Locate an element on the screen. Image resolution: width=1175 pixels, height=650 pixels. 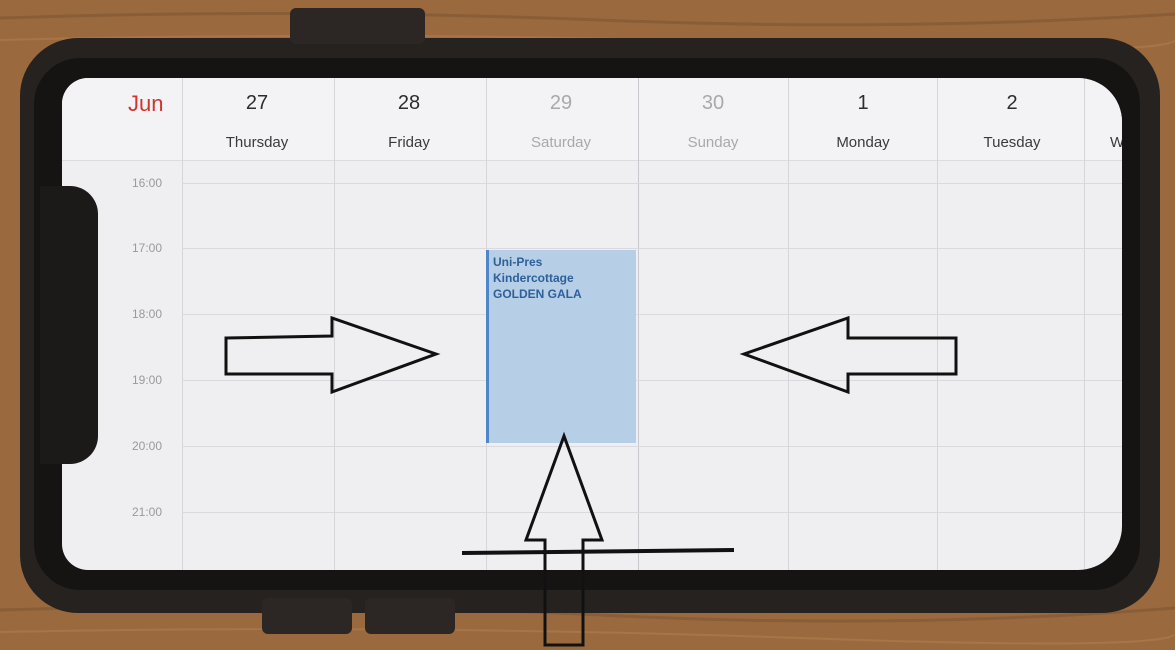
up-arrow is located at coordinates (564, 539).